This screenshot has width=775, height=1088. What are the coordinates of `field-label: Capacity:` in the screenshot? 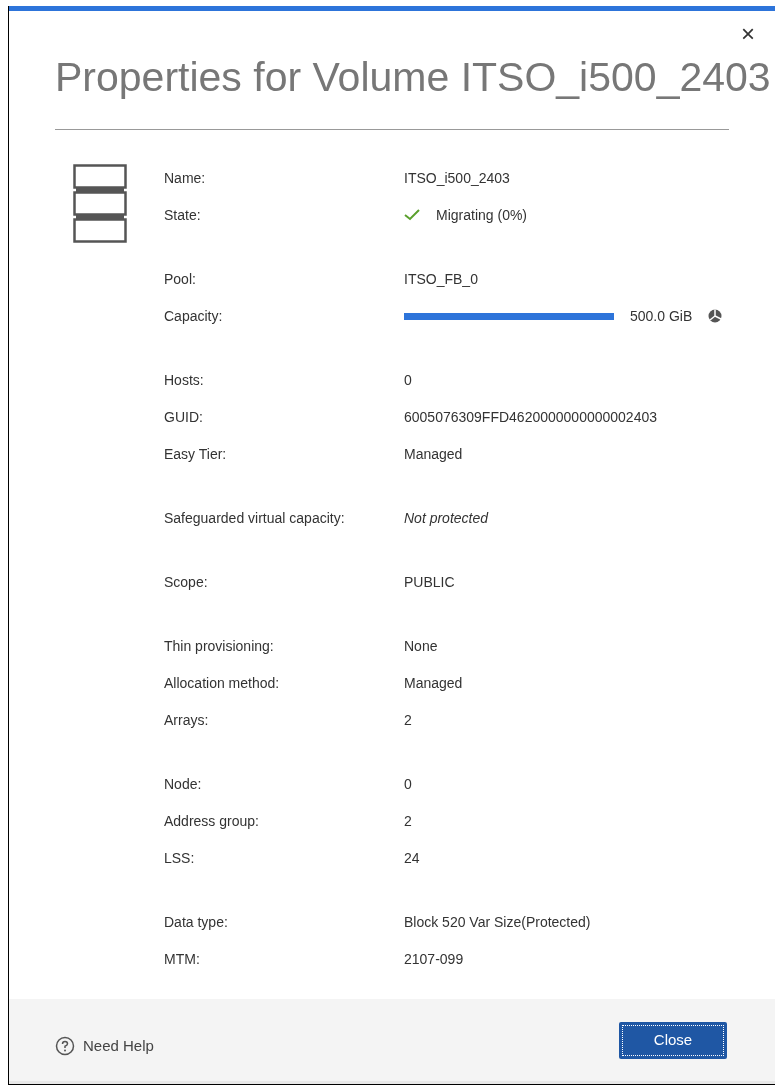 It's located at (194, 316).